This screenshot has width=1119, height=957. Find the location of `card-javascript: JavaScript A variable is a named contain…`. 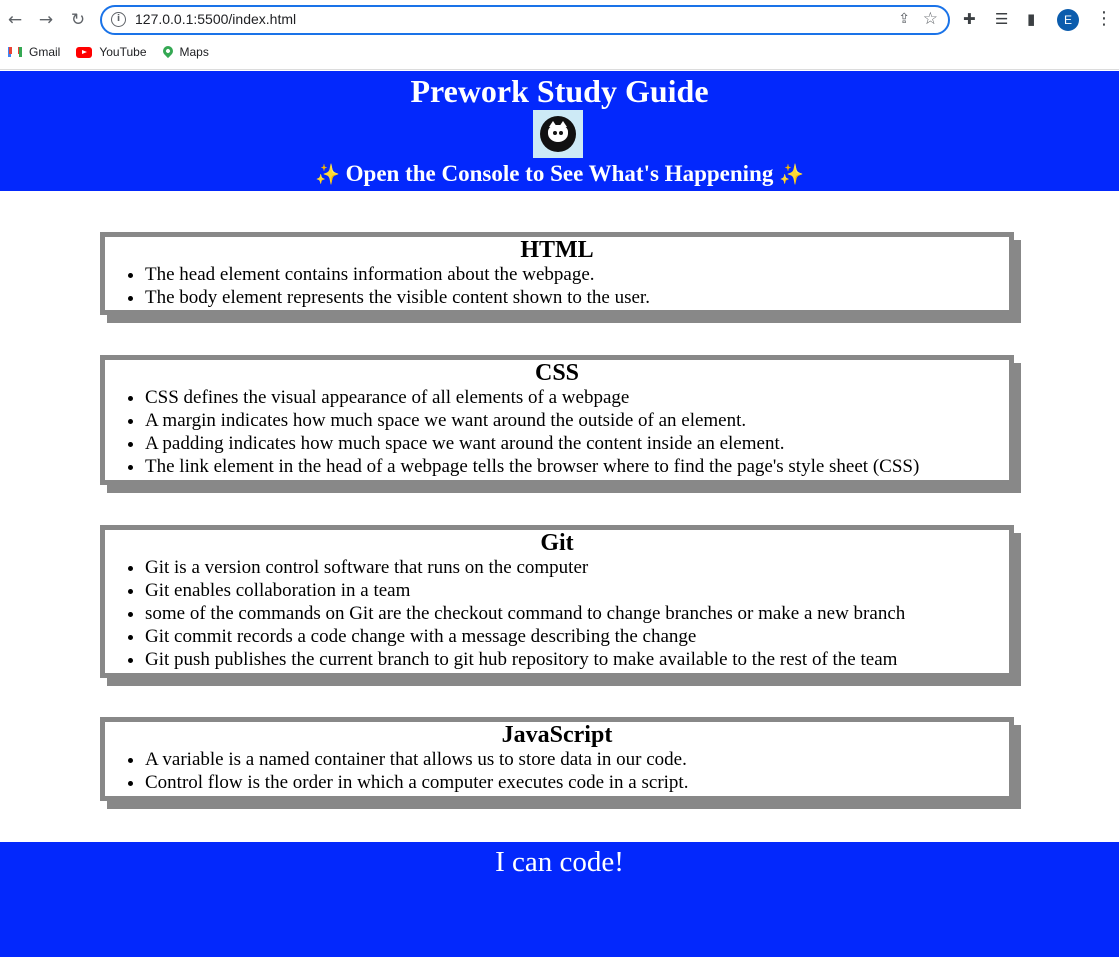

card-javascript: JavaScript A variable is a named contain… is located at coordinates (557, 759).